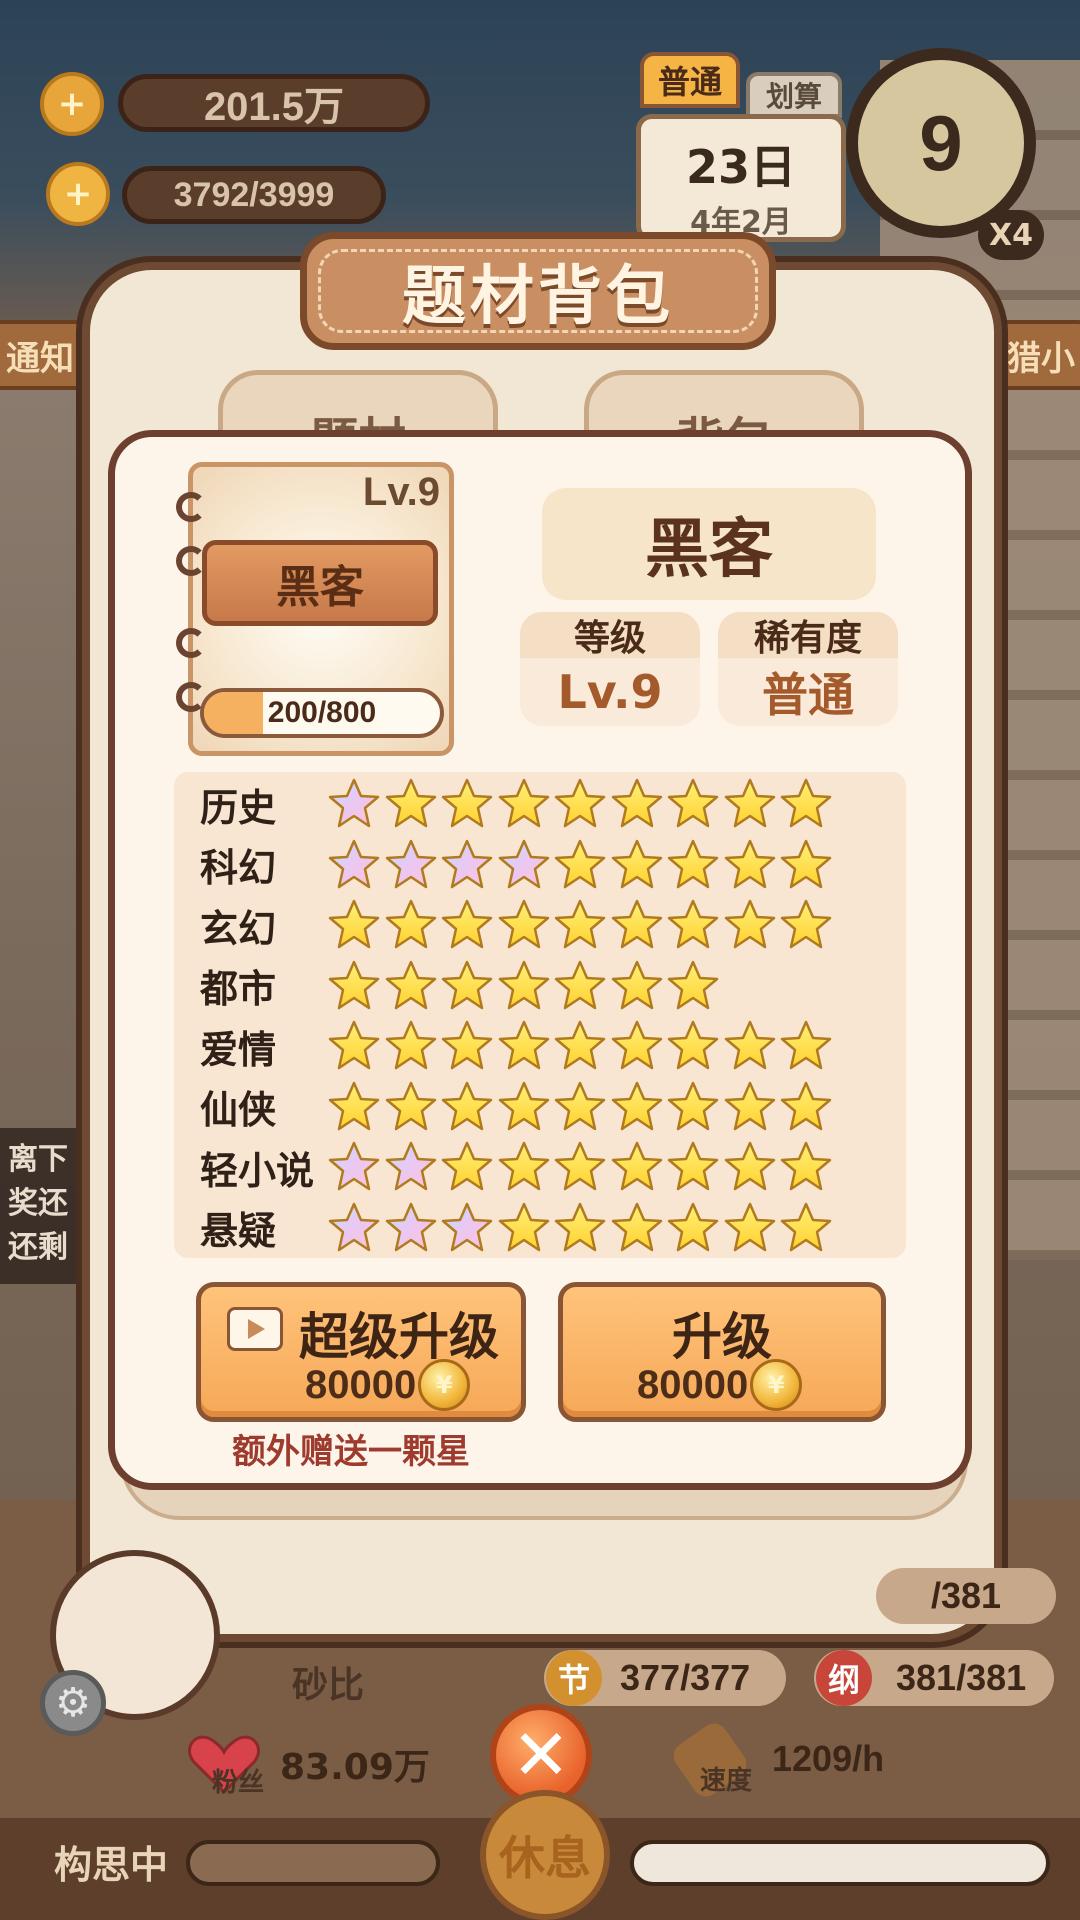  What do you see at coordinates (1011, 235) in the screenshot?
I see `speed-multiplier: X4` at bounding box center [1011, 235].